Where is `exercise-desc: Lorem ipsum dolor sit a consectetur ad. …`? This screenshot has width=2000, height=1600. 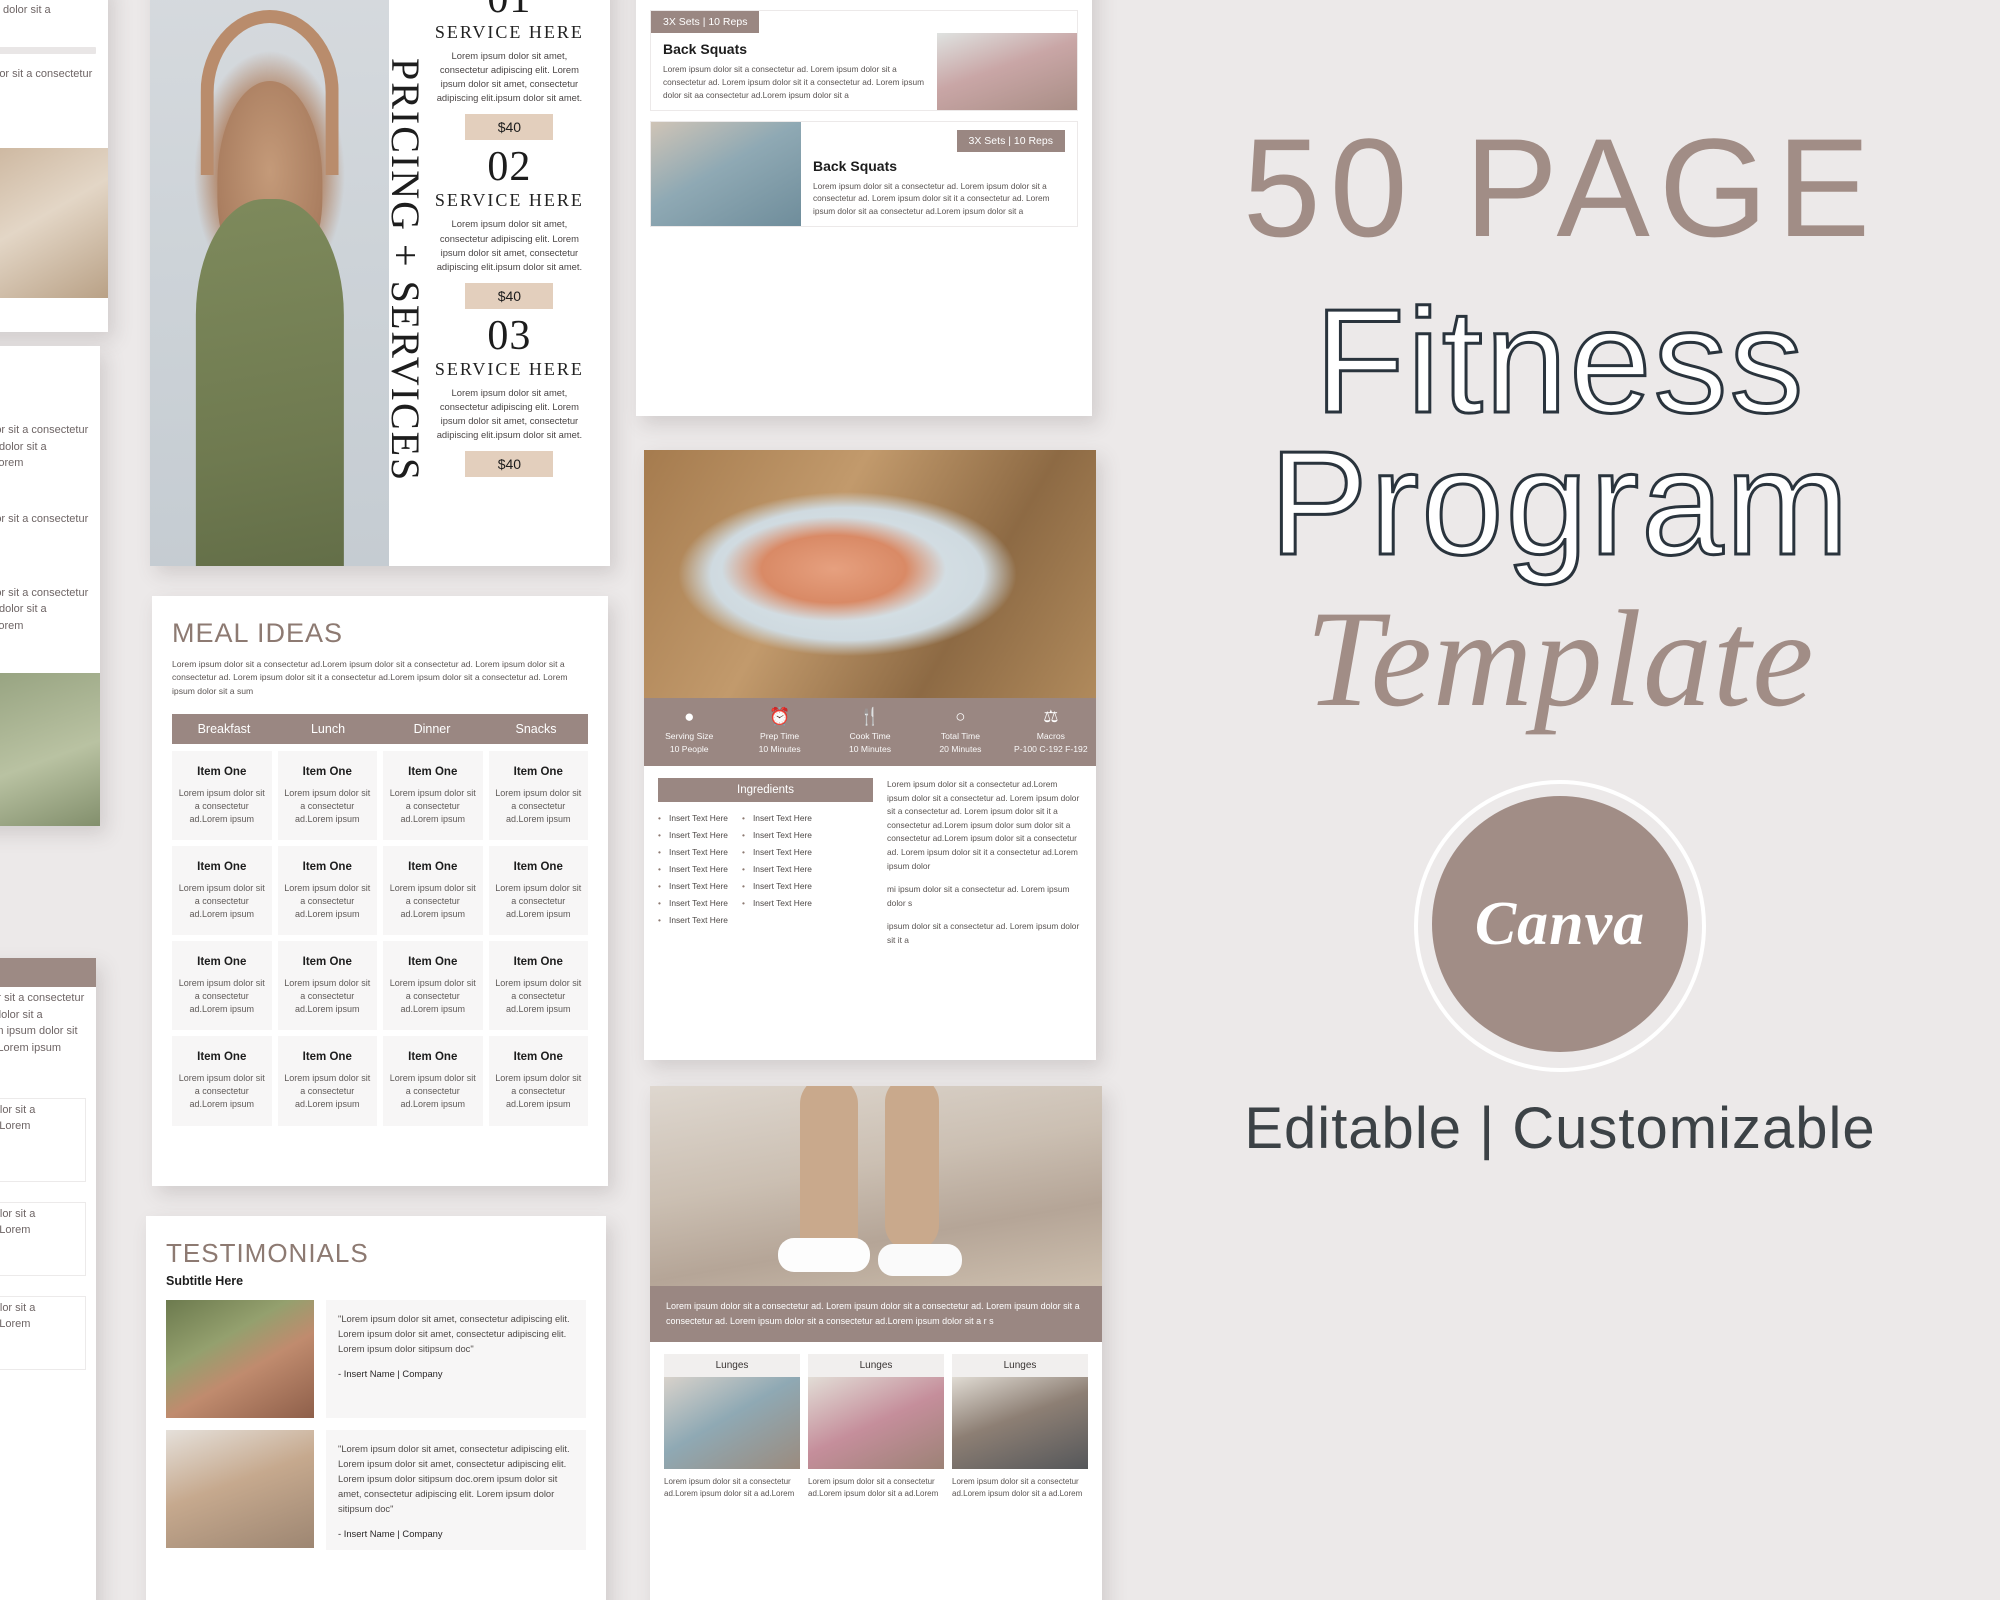
exercise-desc: Lorem ipsum dolor sit a consectetur ad. … is located at coordinates (794, 82).